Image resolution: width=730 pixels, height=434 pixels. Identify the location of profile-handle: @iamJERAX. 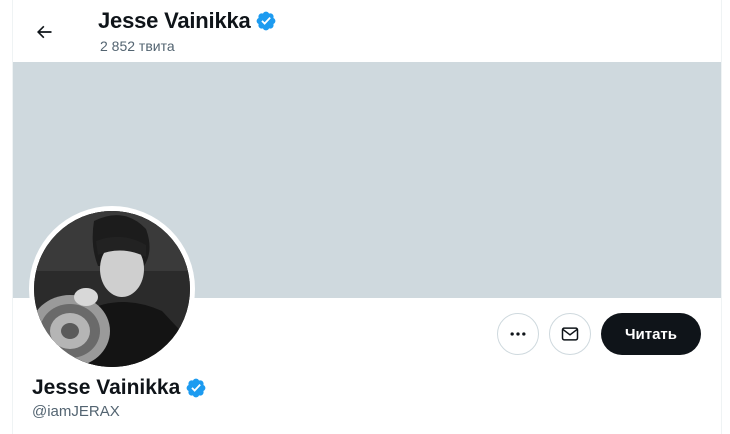
(76, 411).